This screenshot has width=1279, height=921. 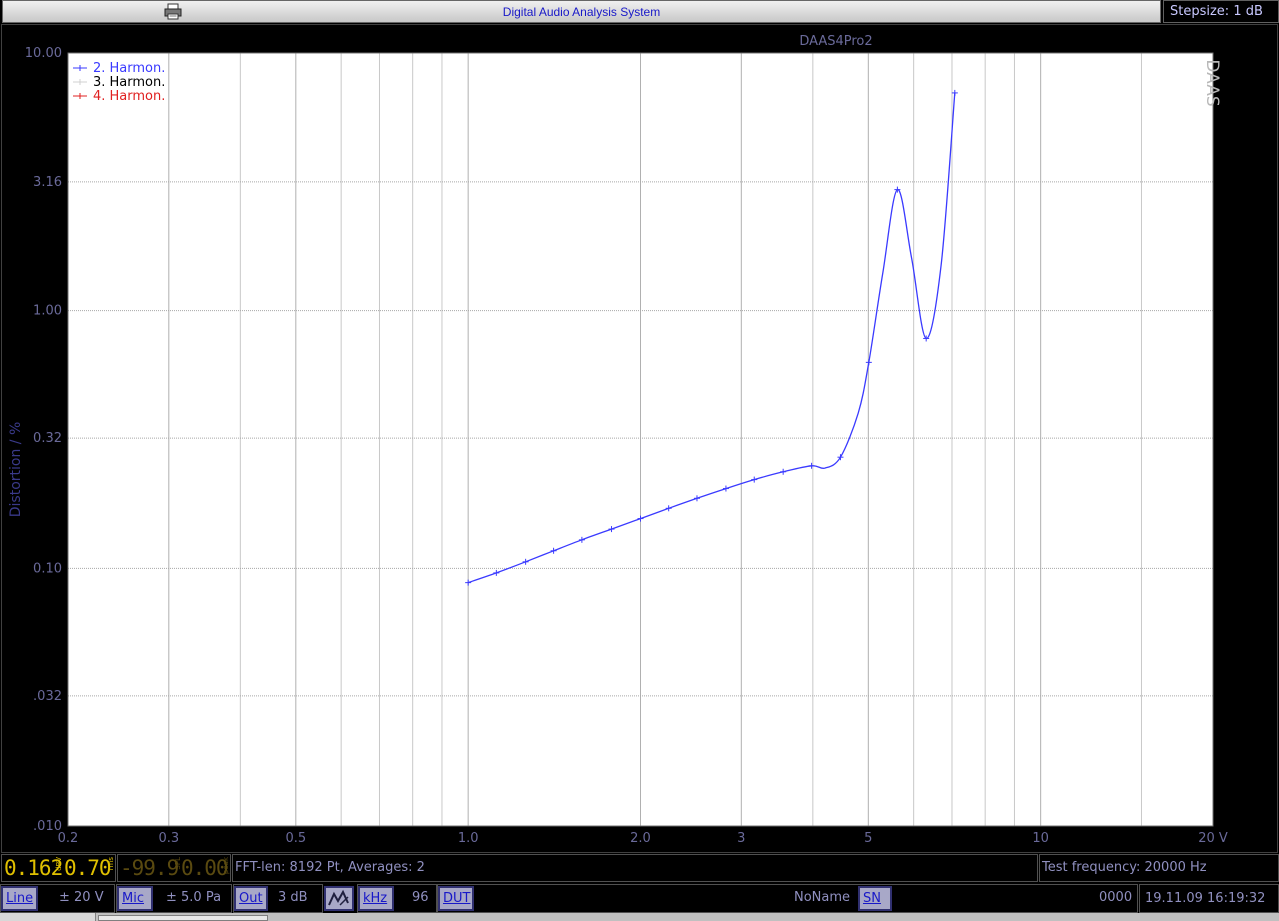 I want to click on scrollbar-left, so click(x=48, y=917).